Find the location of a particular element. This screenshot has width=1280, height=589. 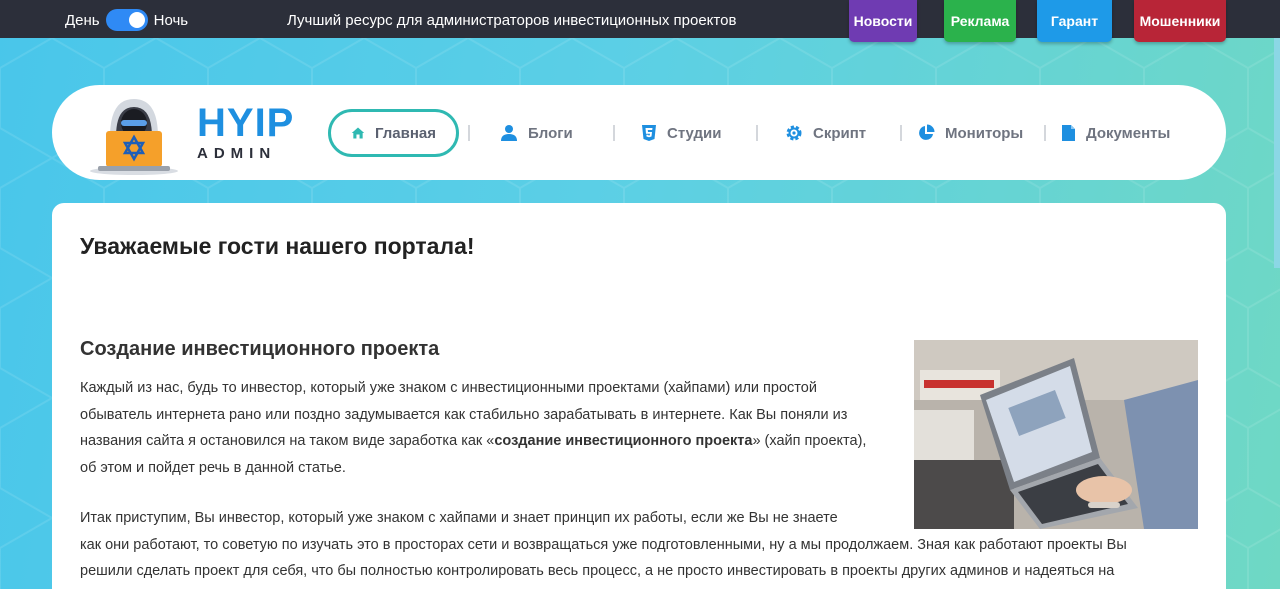

nav-studios: Студии is located at coordinates (681, 133).